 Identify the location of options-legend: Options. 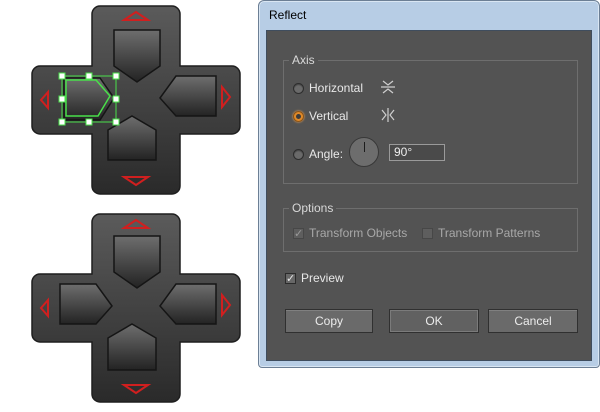
(313, 208).